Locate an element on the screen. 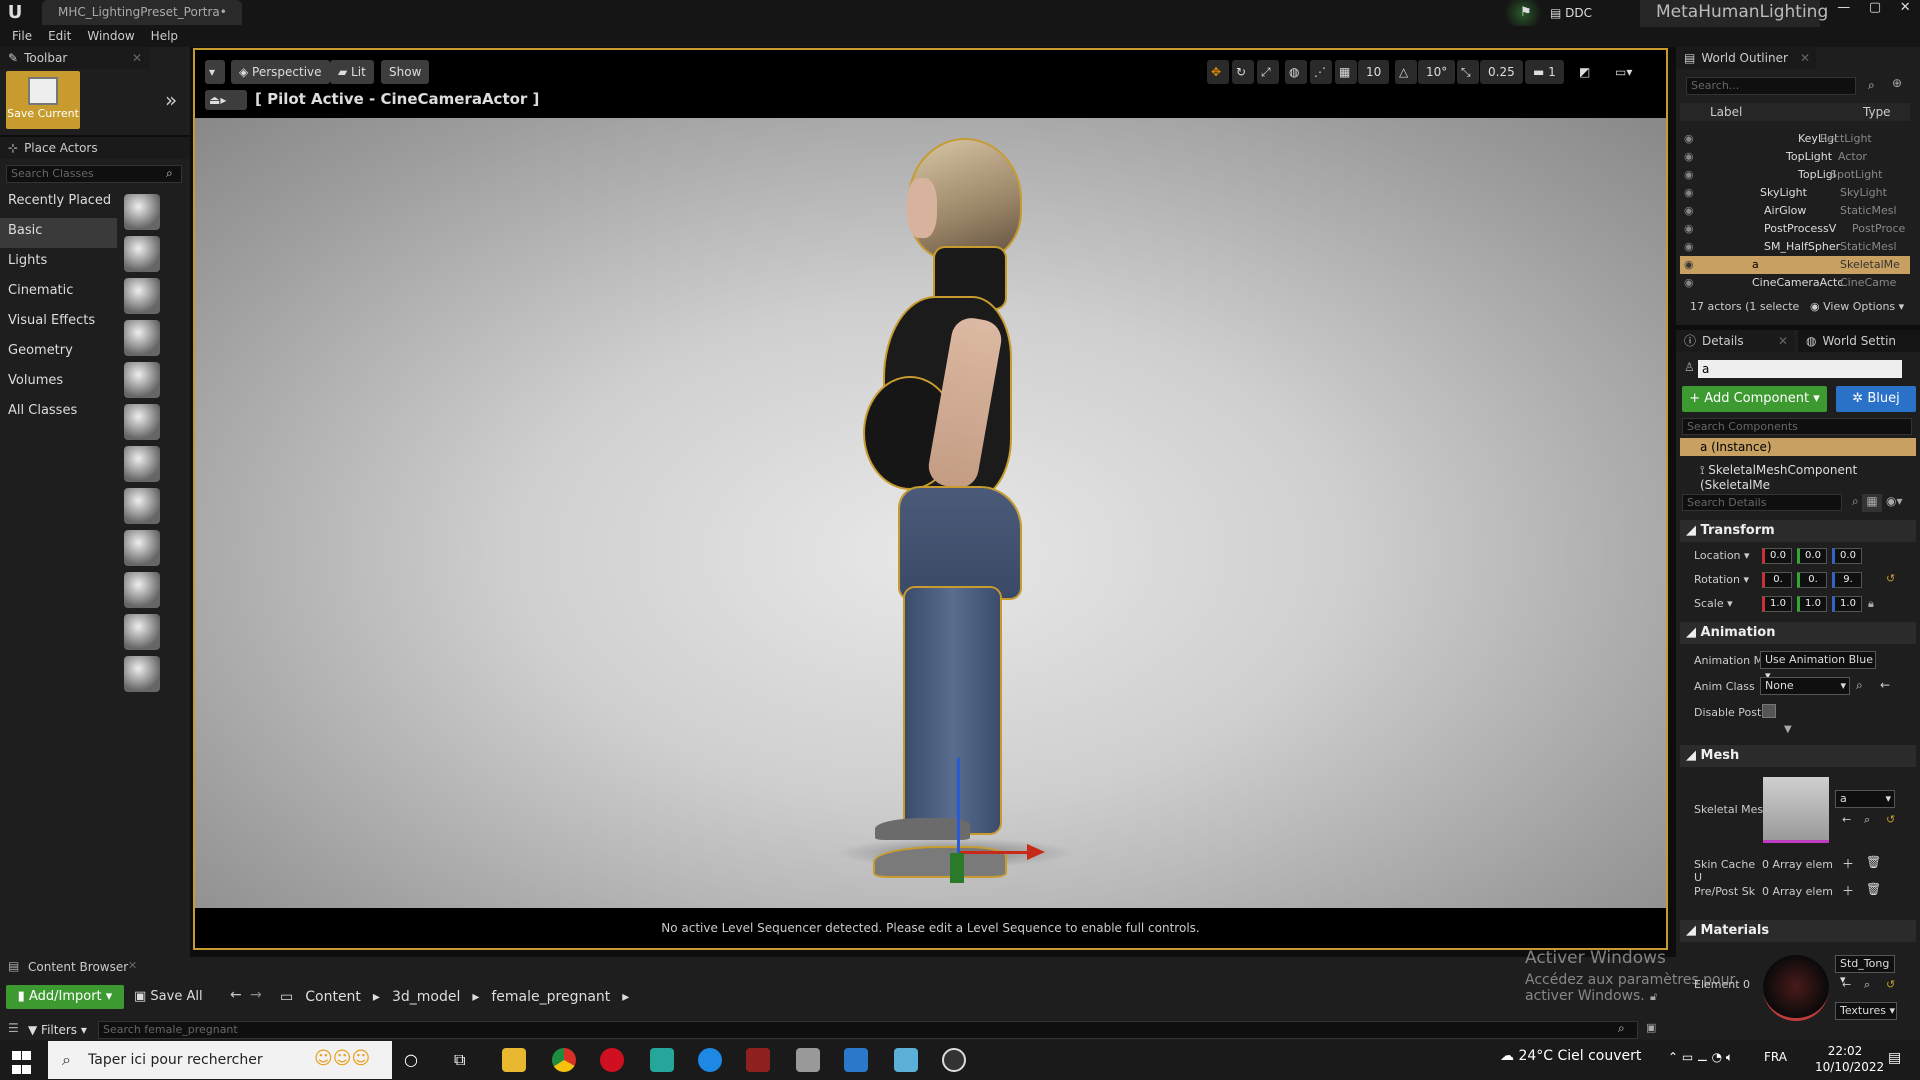 The height and width of the screenshot is (1080, 1920). scale-x-field: 1.0 is located at coordinates (1777, 604).